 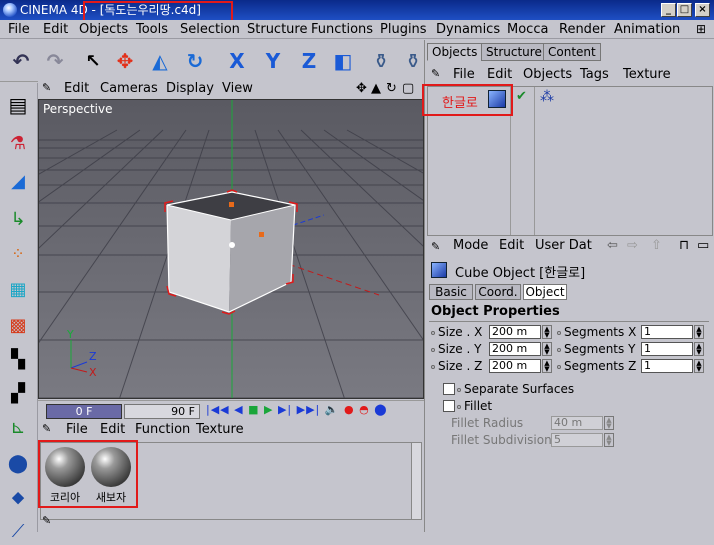 I want to click on menu-objects: Objects, so click(x=103, y=29).